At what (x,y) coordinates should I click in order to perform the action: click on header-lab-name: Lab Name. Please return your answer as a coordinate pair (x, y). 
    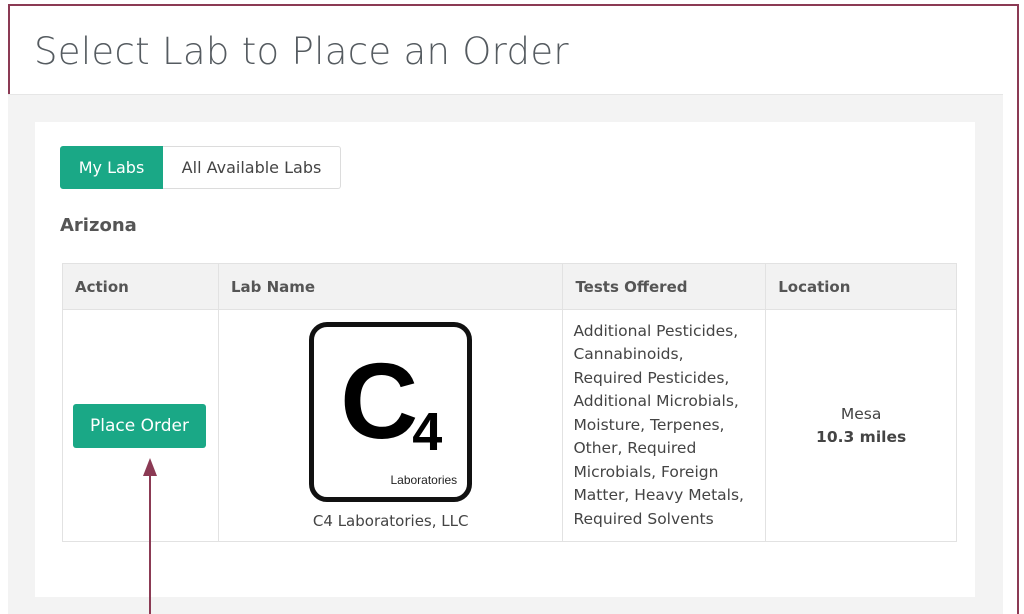
    Looking at the image, I should click on (390, 286).